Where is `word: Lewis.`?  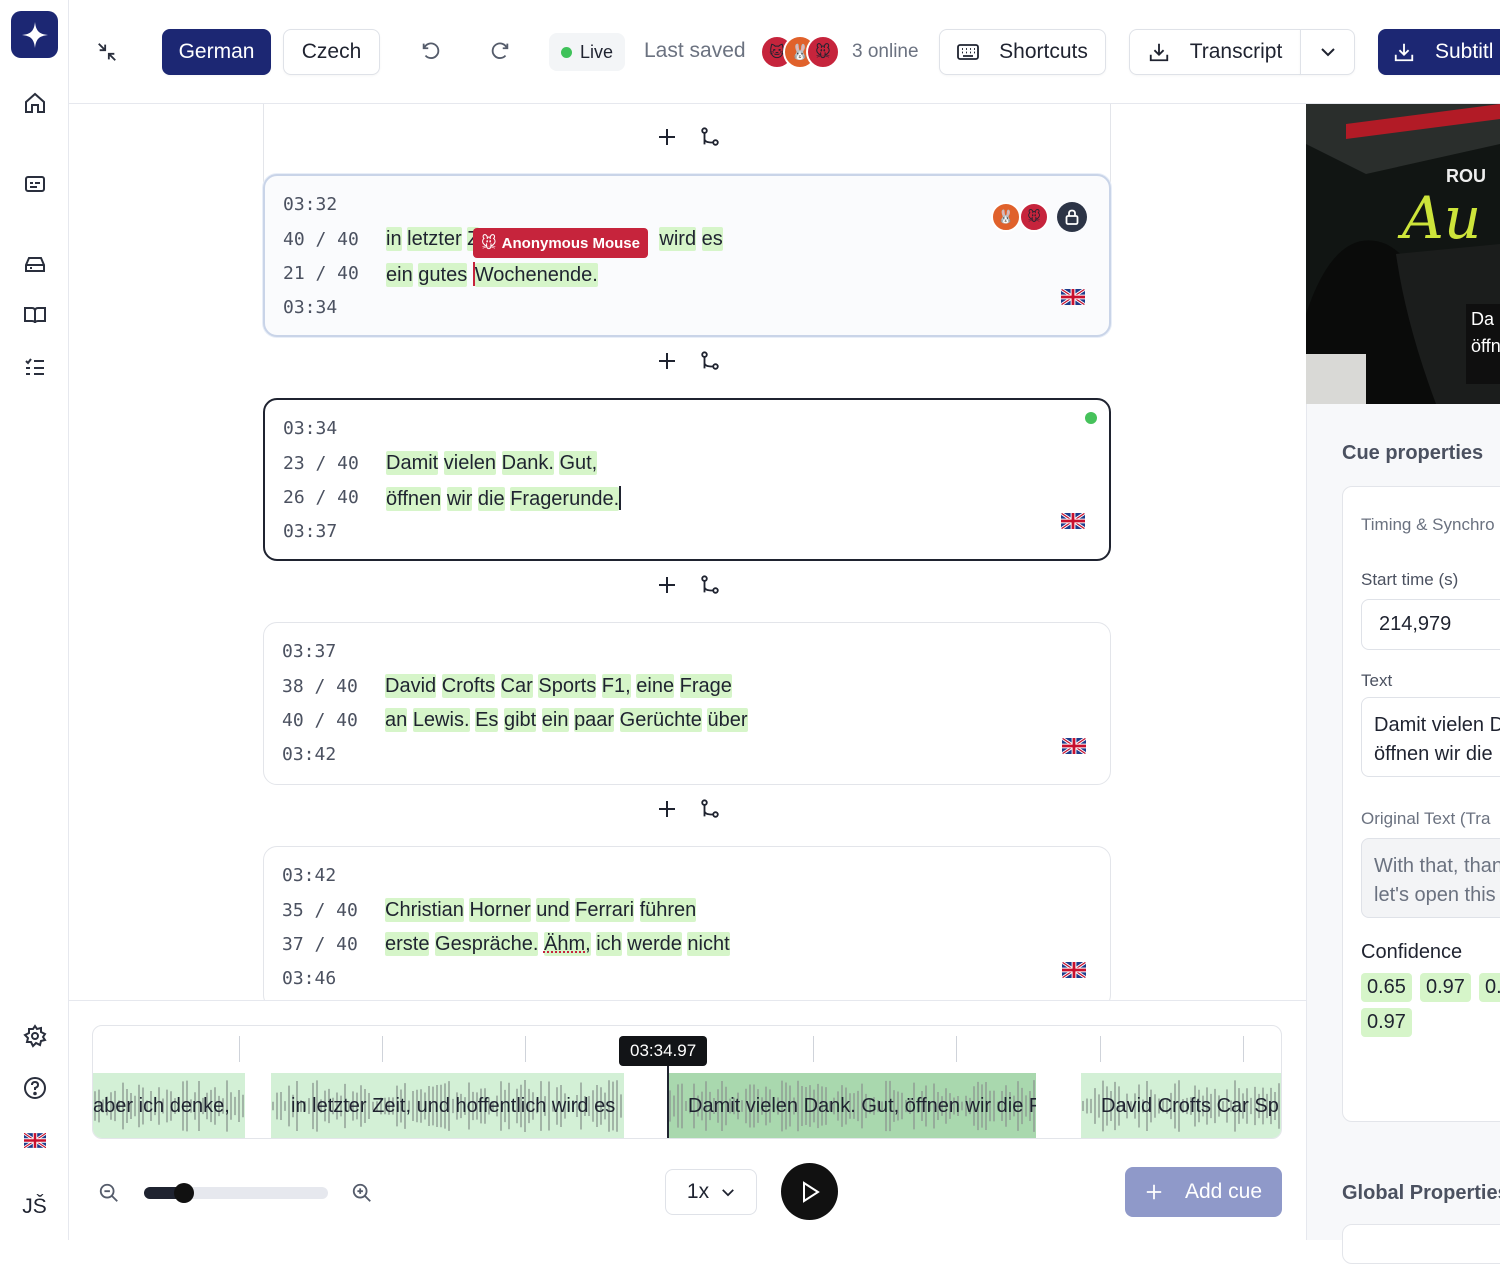
word: Lewis. is located at coordinates (441, 720).